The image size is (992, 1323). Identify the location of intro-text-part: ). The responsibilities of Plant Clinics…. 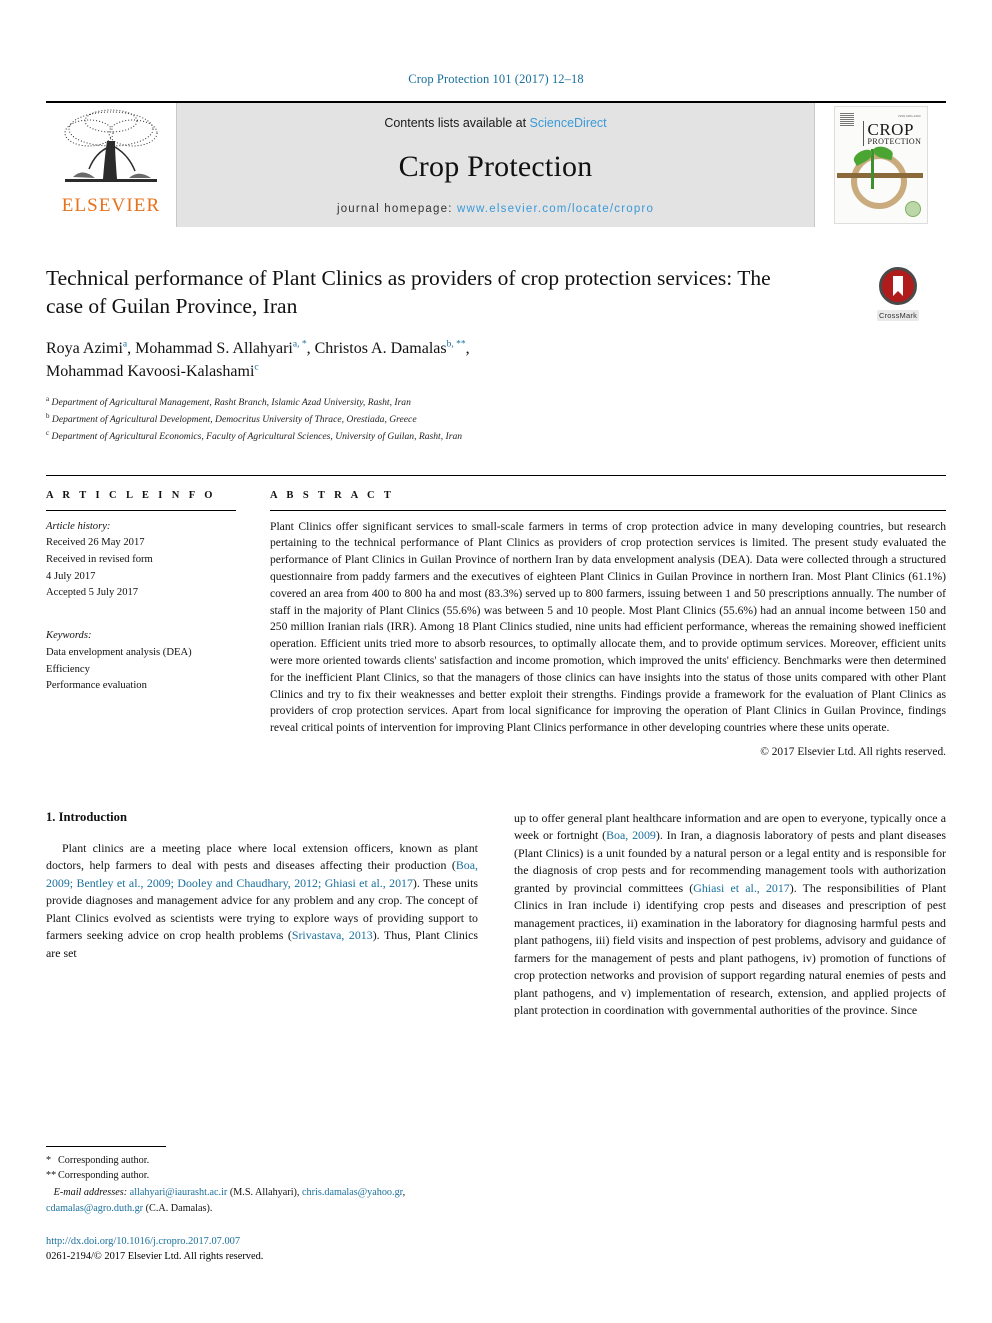
(730, 949).